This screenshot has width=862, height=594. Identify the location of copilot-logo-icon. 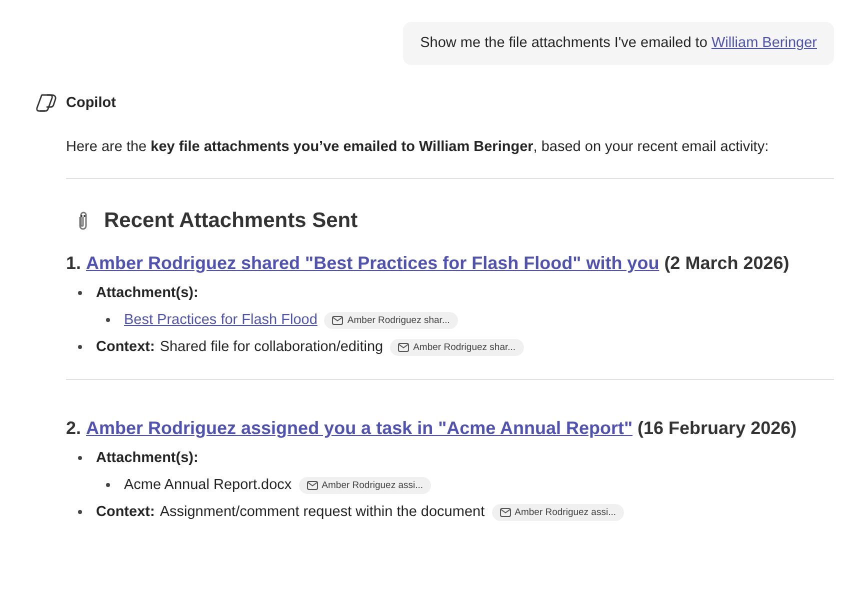
(46, 103).